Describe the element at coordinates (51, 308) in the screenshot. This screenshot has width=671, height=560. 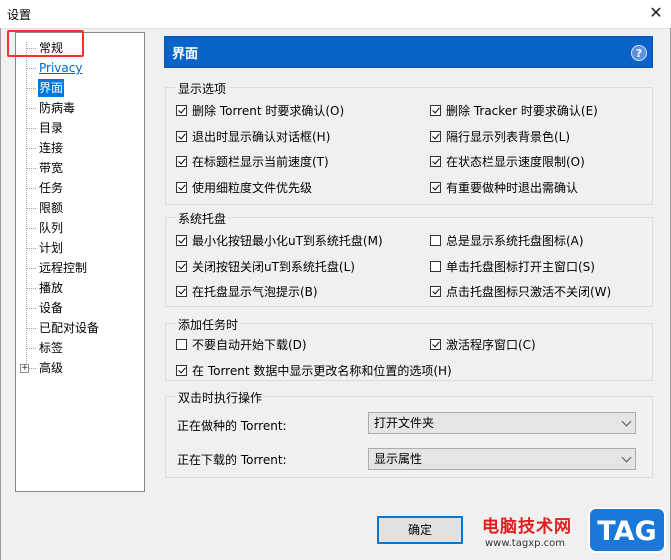
I see `tree-item-label: 设备` at that location.